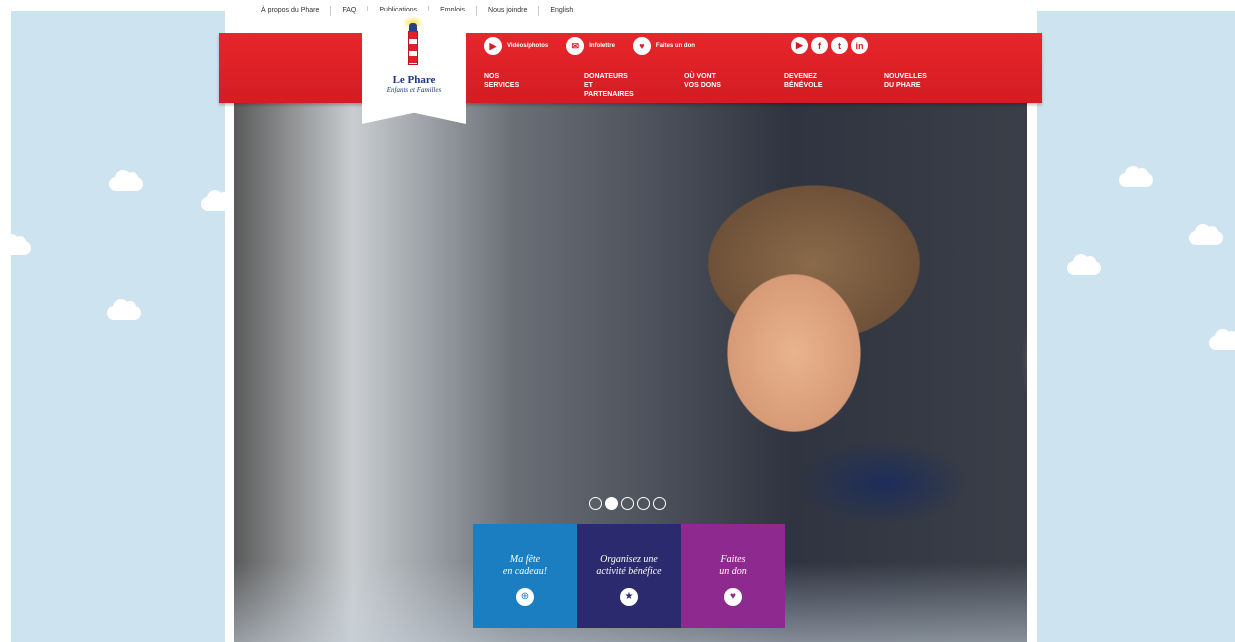 Image resolution: width=1235 pixels, height=642 pixels. I want to click on nav-donations-line1: OÙ VONT, so click(700, 76).